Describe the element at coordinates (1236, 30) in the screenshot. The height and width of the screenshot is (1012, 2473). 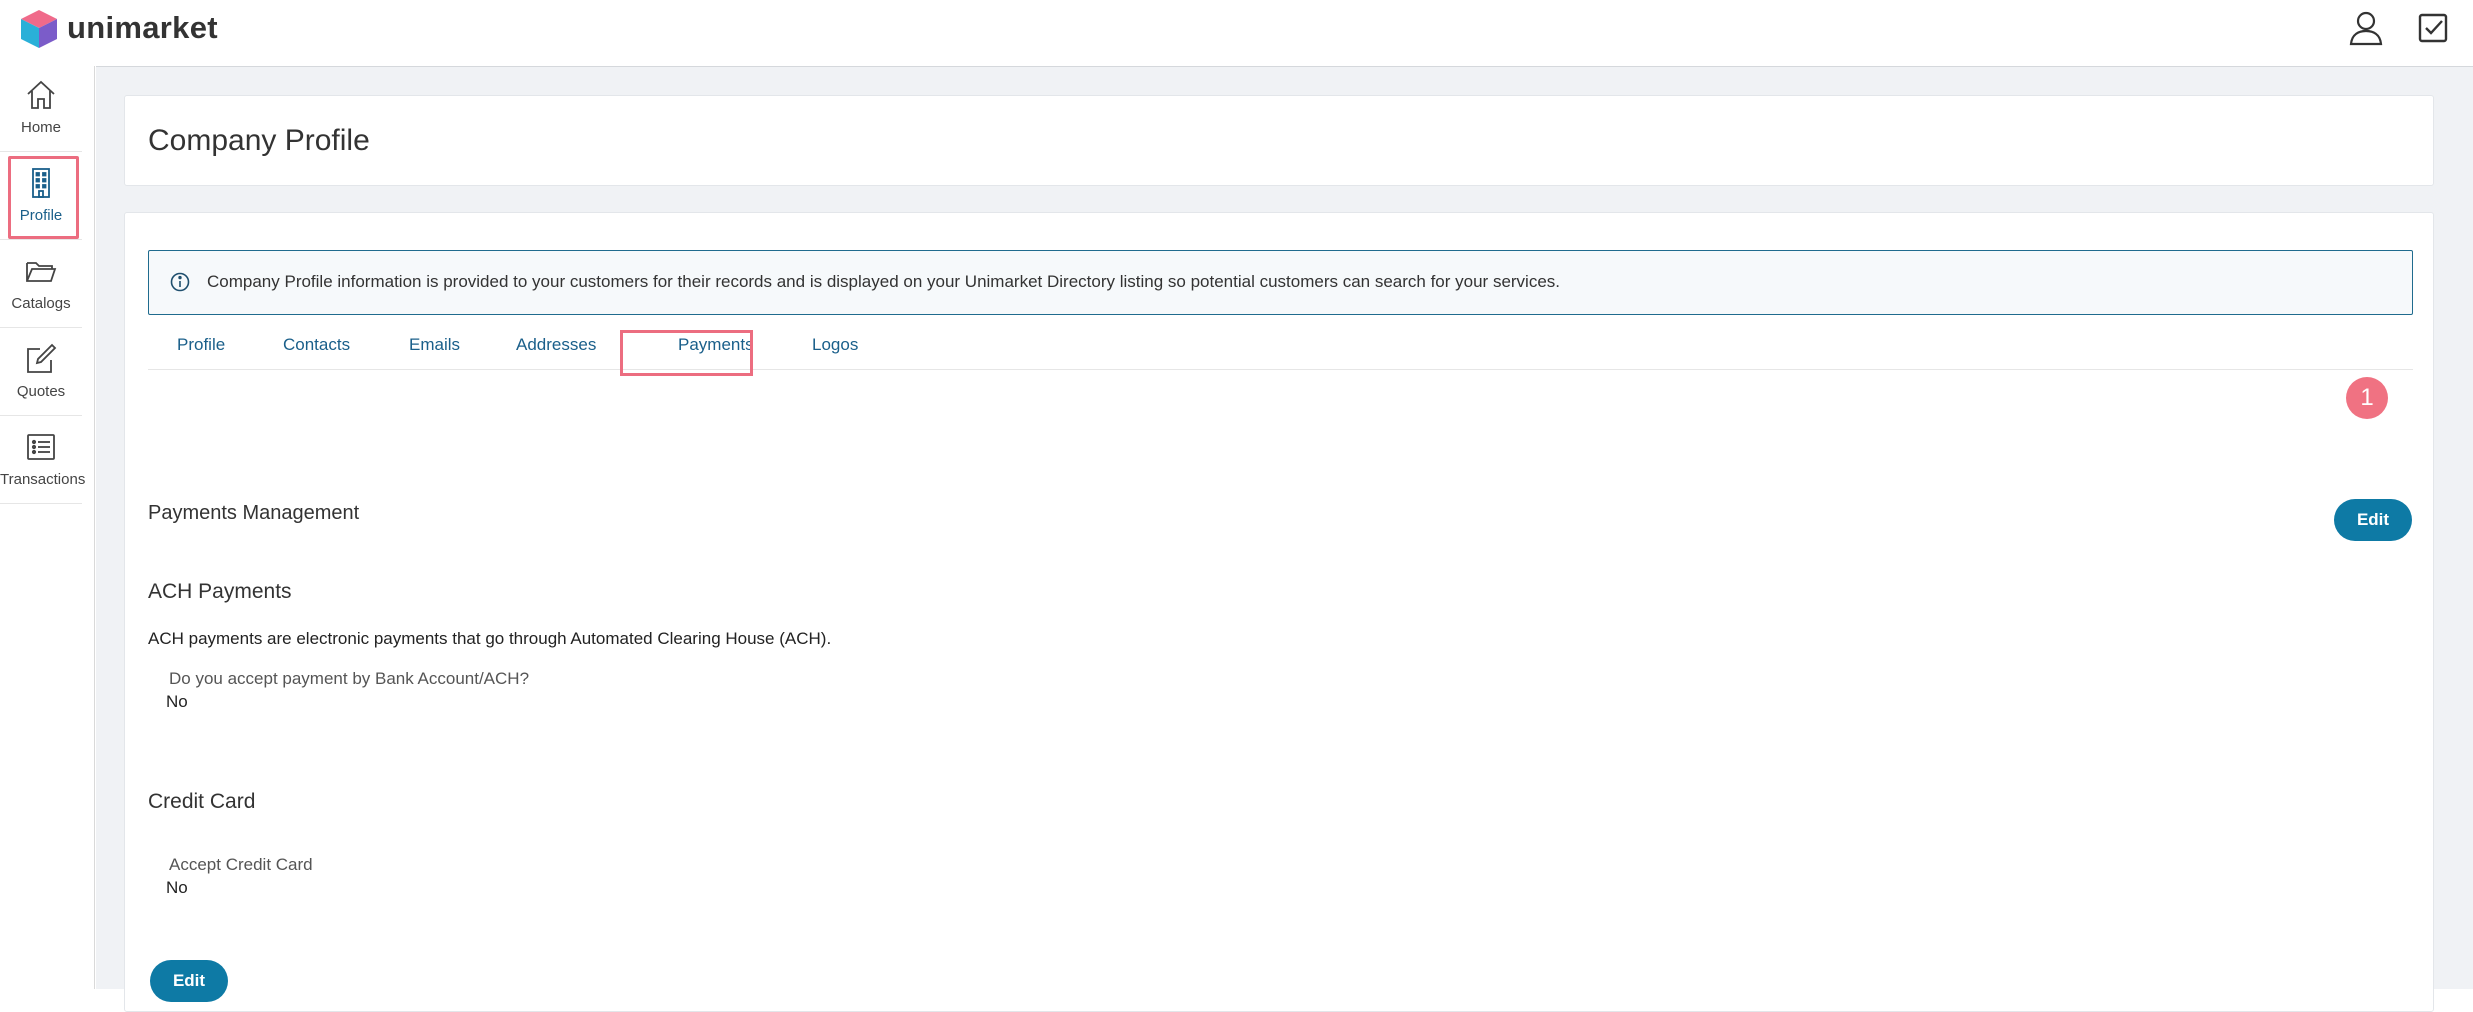
I see `top-bar: unimarket` at that location.